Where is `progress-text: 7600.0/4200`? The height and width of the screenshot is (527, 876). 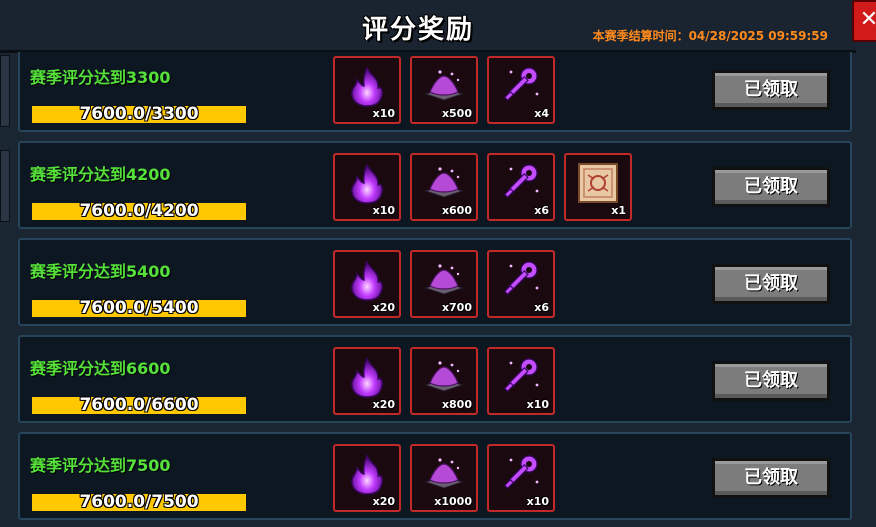
progress-text: 7600.0/4200 is located at coordinates (139, 211).